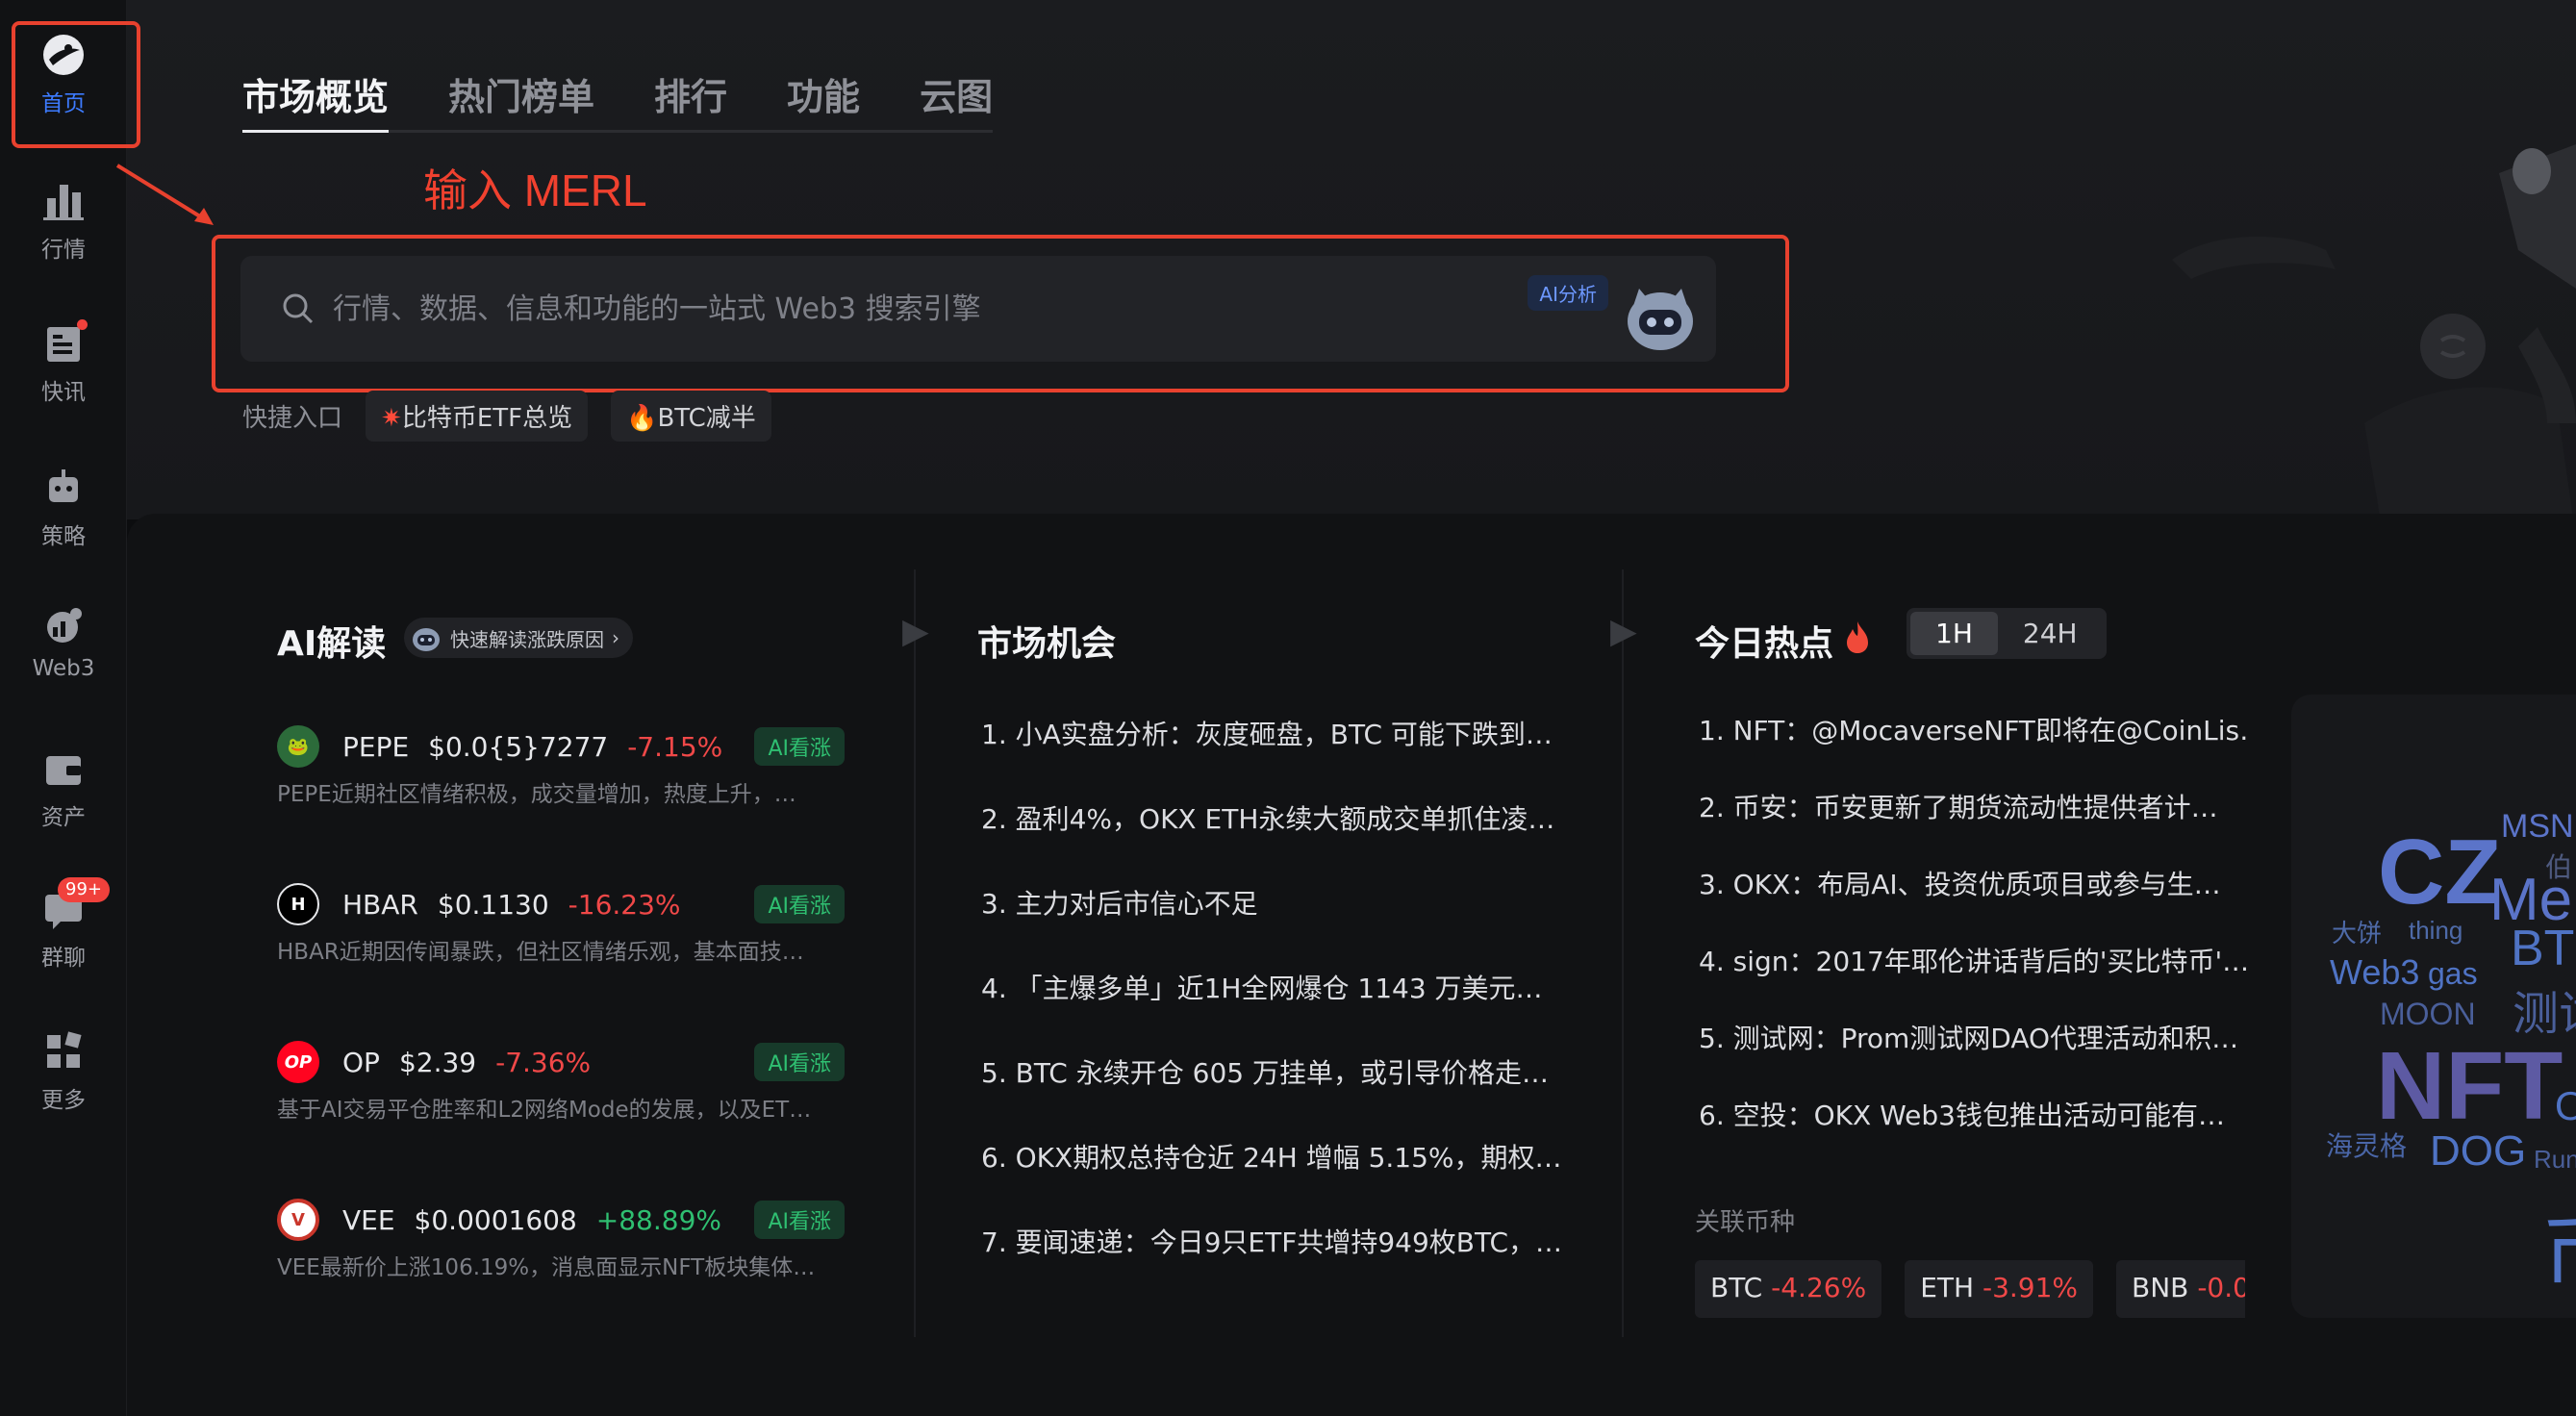 The width and height of the screenshot is (2576, 1416). I want to click on sidebar-item-web3: Web3, so click(64, 642).